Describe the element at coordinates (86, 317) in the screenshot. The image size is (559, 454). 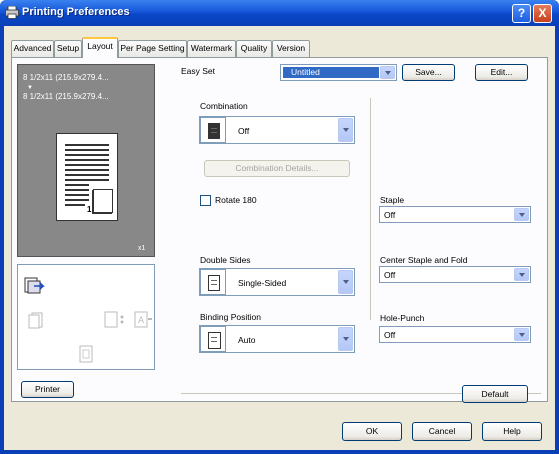
I see `finishing-icons-panel: A` at that location.